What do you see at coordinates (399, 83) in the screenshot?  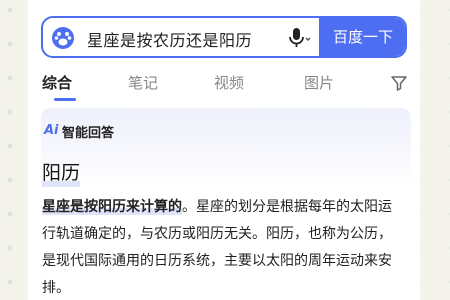 I see `filter-icon` at bounding box center [399, 83].